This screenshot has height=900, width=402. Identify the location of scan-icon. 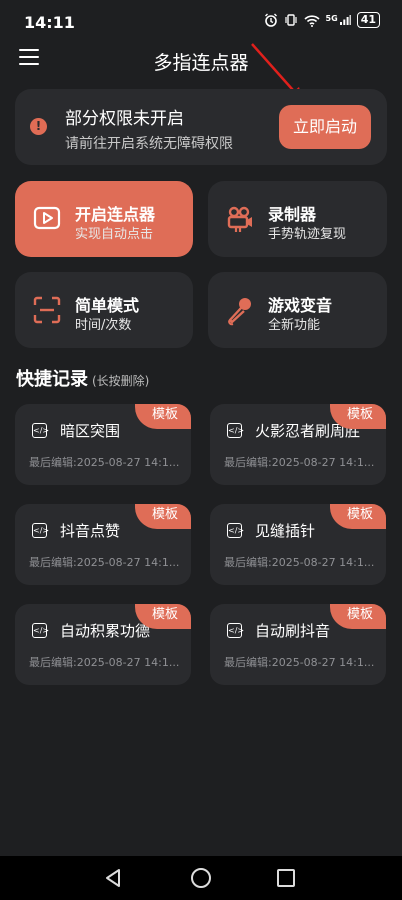
(47, 310).